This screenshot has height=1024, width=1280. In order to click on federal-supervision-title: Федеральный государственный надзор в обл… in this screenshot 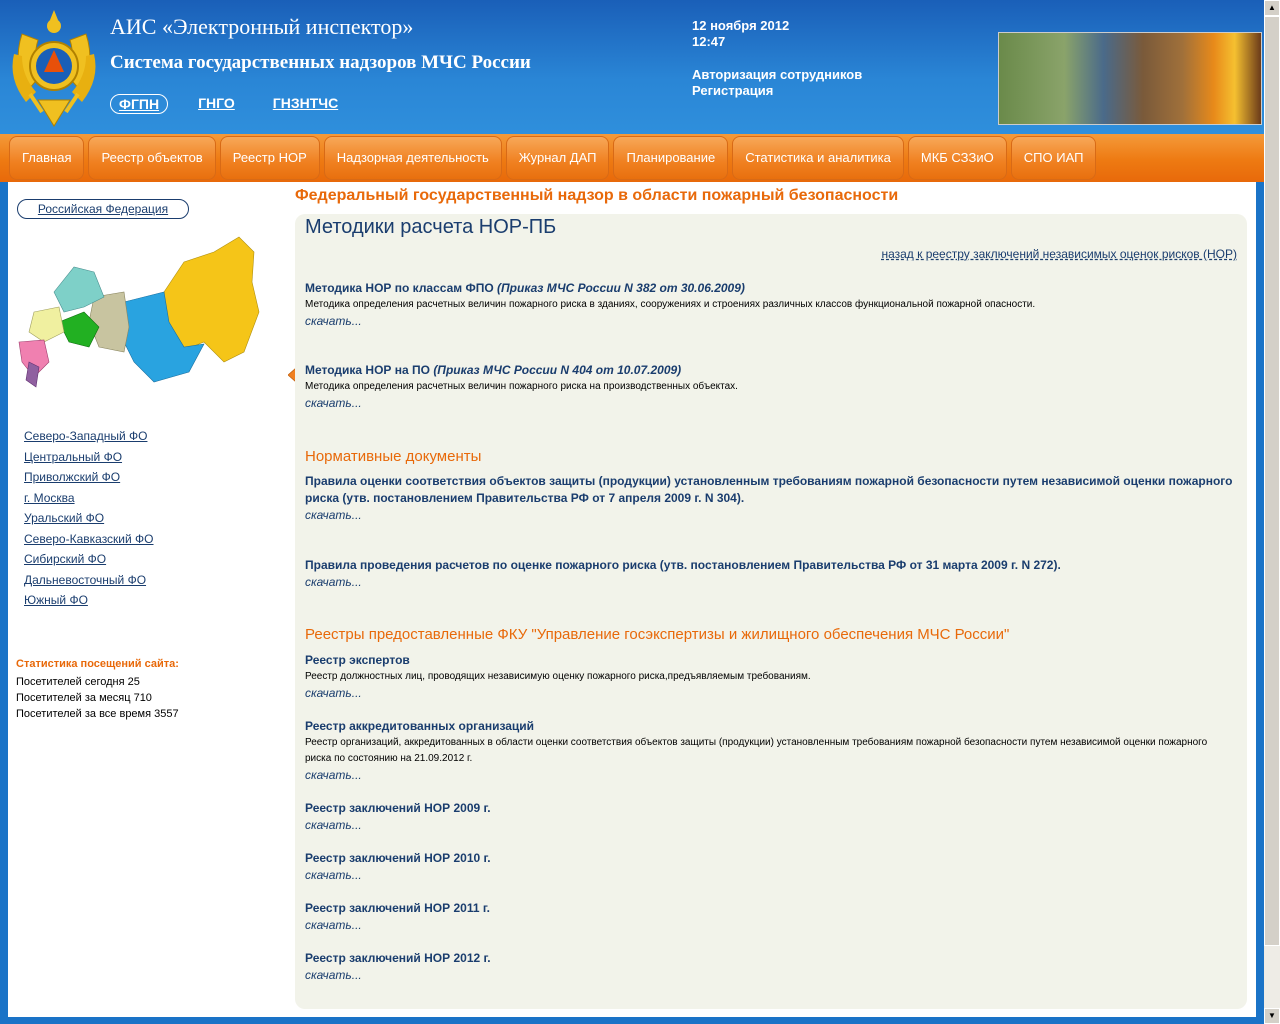, I will do `click(597, 195)`.